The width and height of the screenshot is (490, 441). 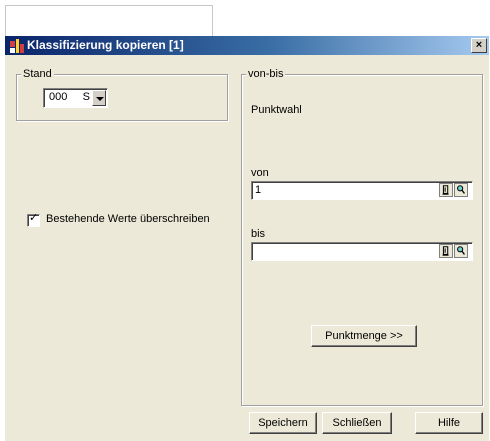 I want to click on checkmark-icon: ✓, so click(x=34, y=218).